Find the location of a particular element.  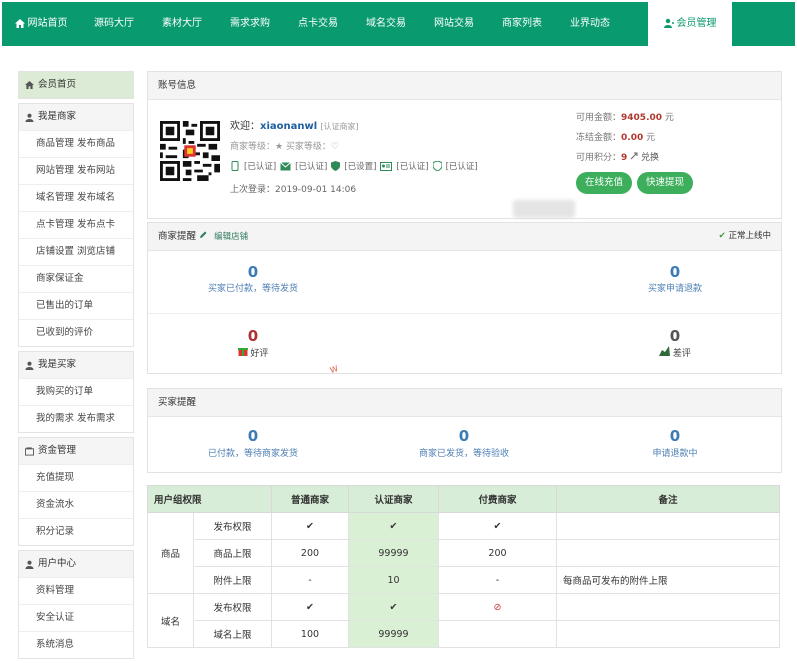

row-item: 域名上限 is located at coordinates (232, 634).